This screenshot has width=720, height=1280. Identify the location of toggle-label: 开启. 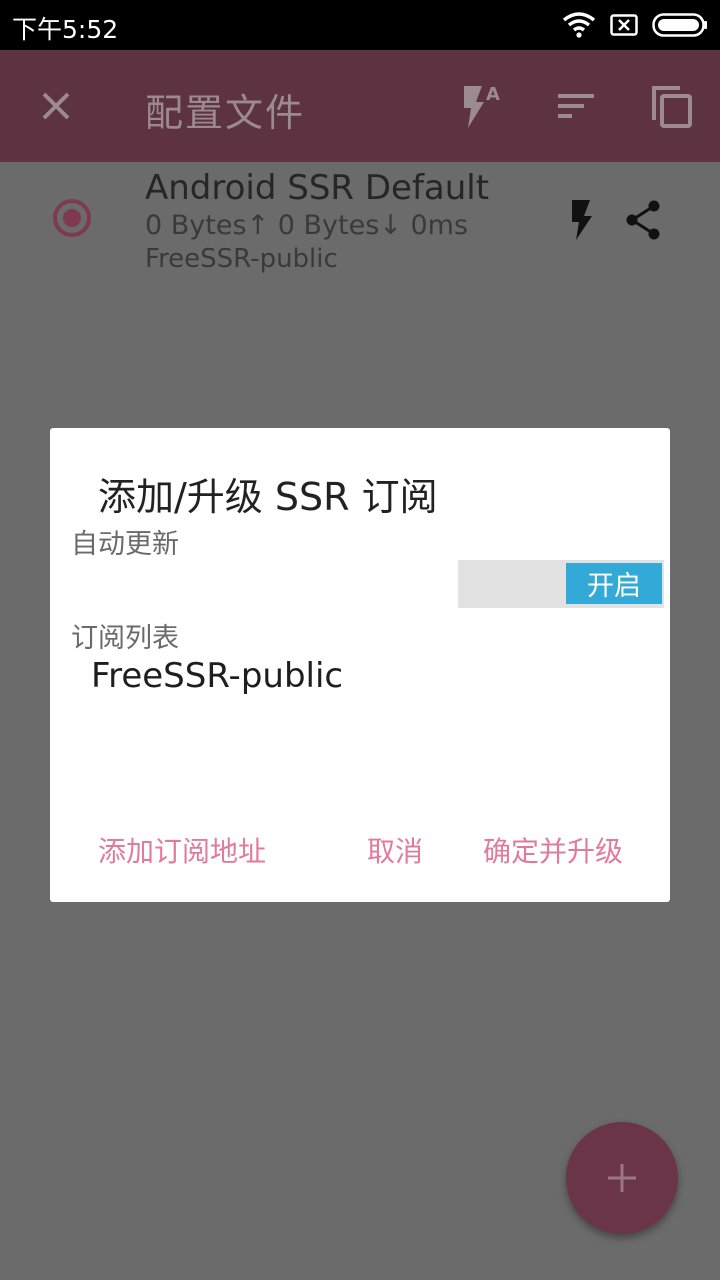
(614, 586).